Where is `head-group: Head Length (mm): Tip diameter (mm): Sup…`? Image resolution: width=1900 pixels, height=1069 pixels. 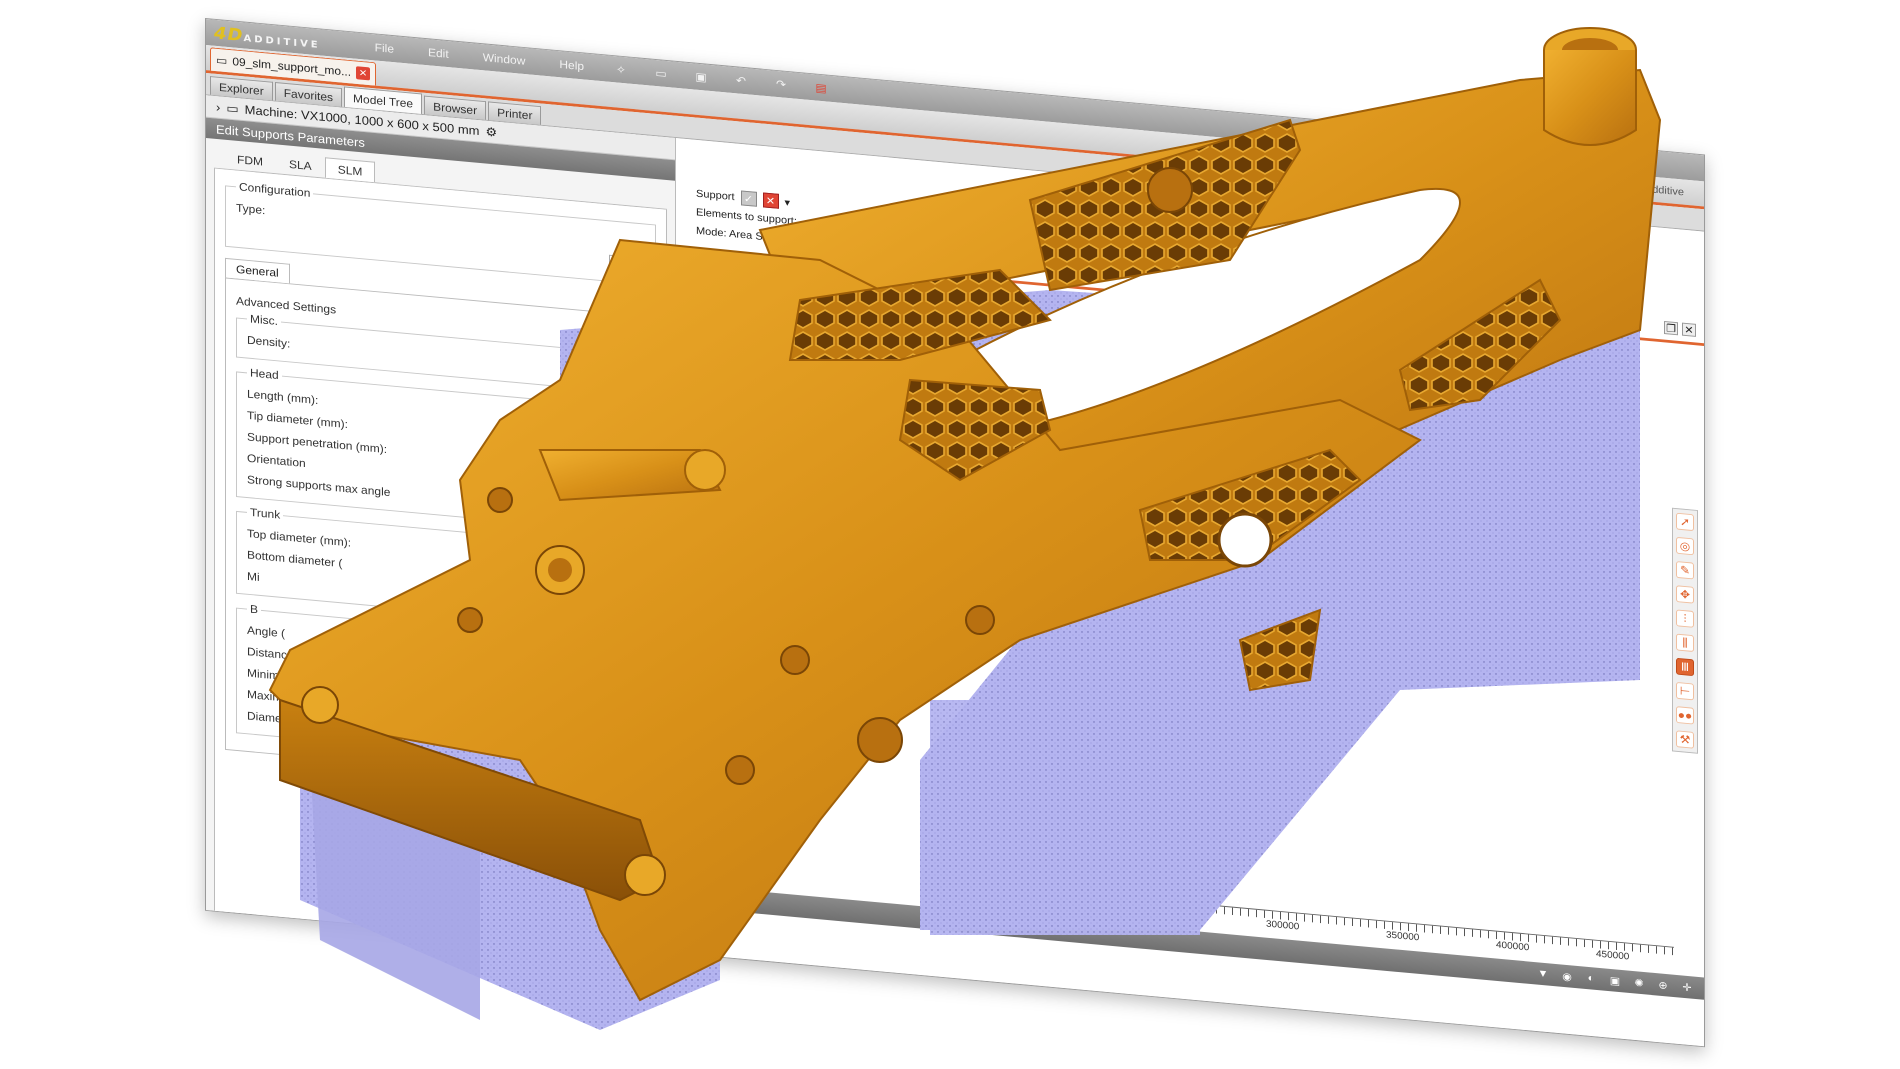
head-group: Head Length (mm): Tip diameter (mm): Sup… is located at coordinates (440, 449).